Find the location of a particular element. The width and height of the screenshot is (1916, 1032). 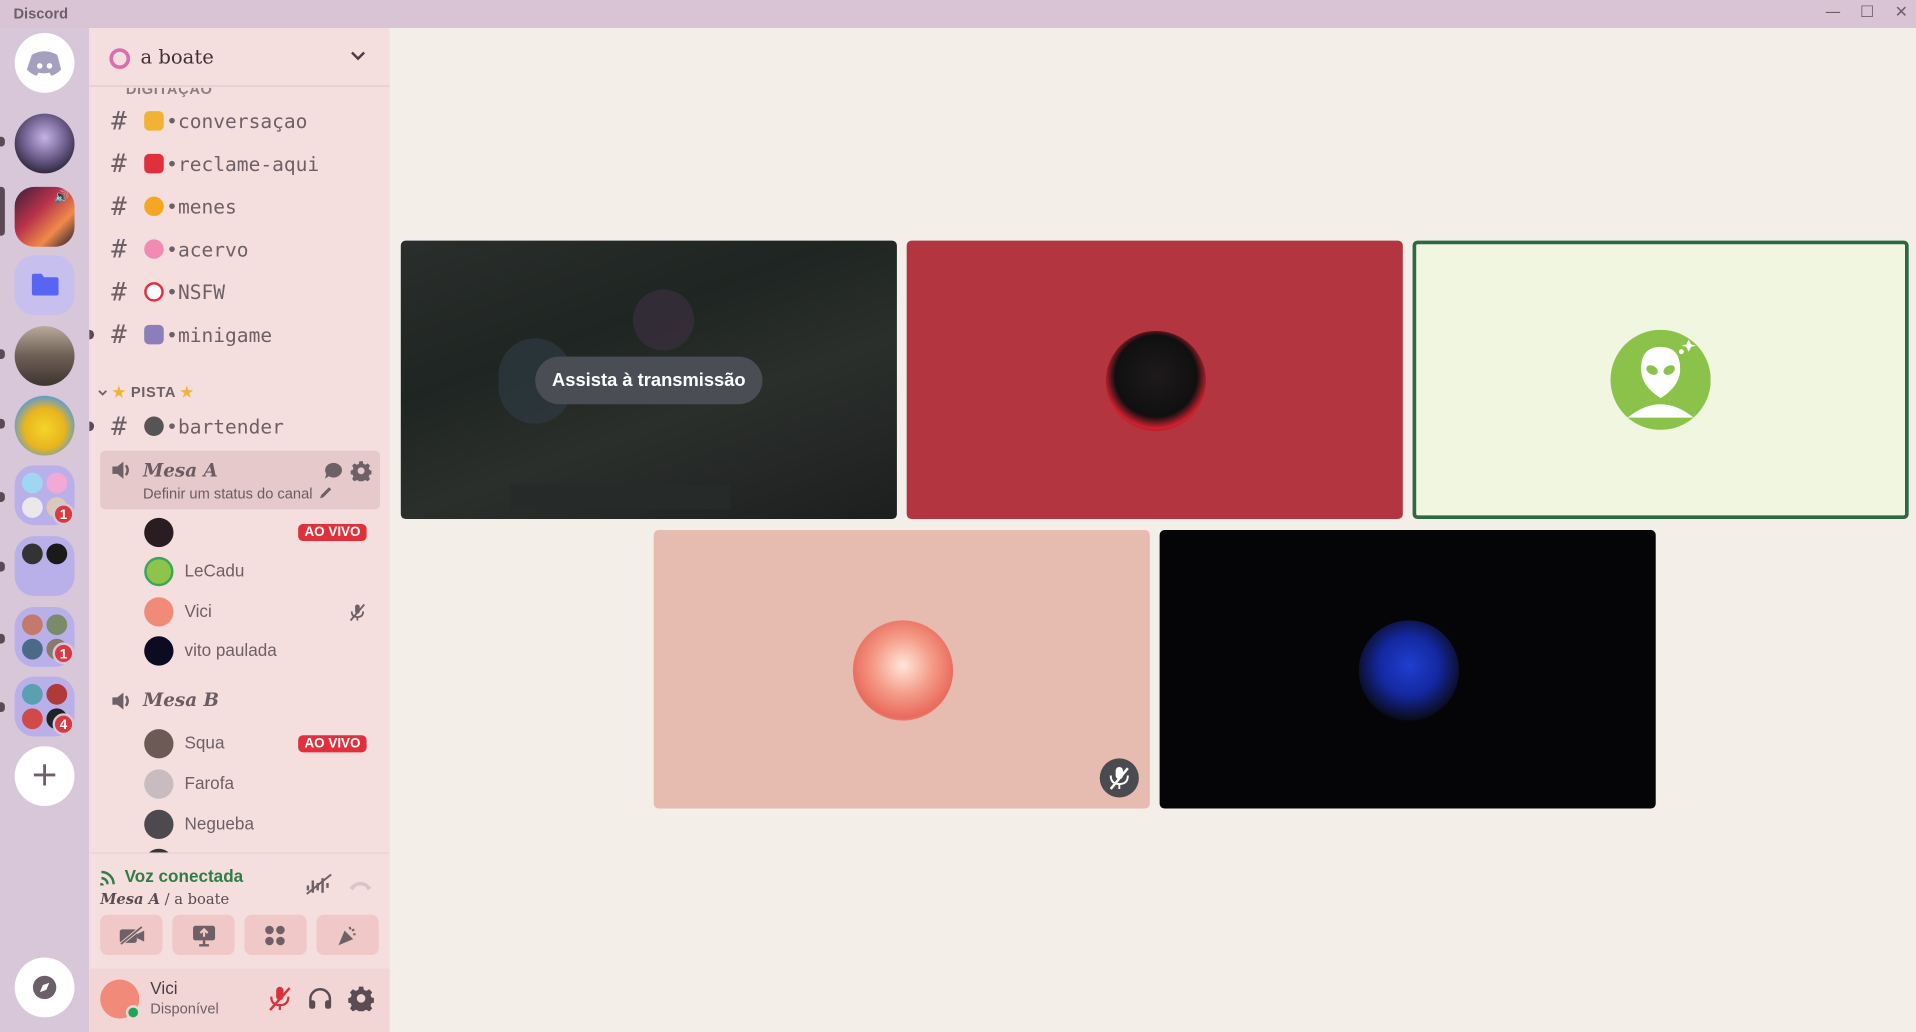

text-channel: # •bartender is located at coordinates (235, 427).